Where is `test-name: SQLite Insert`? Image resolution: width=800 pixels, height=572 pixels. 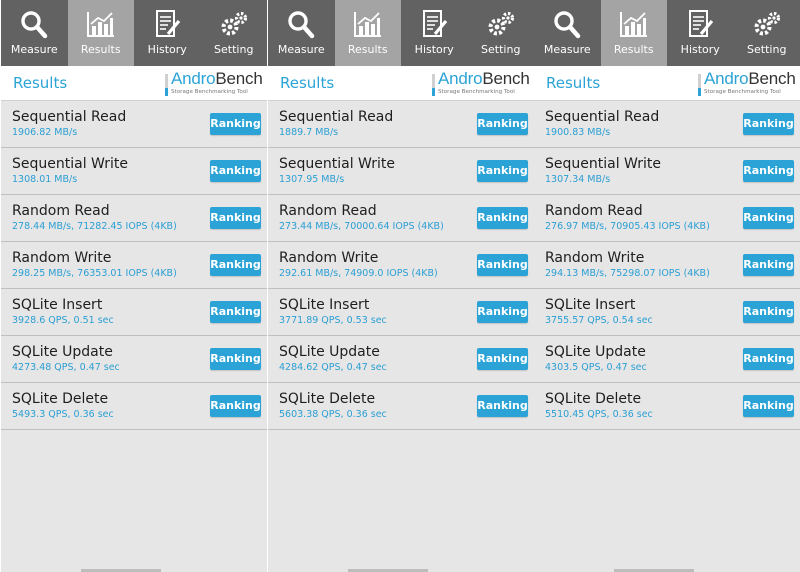 test-name: SQLite Insert is located at coordinates (57, 305).